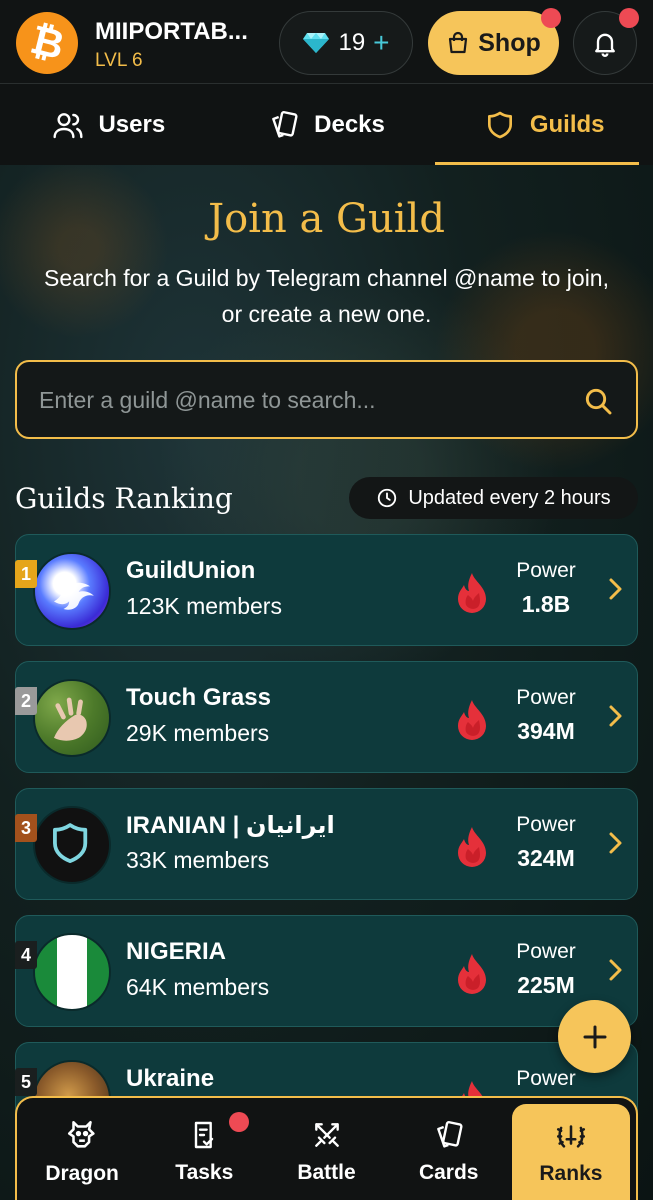  Describe the element at coordinates (204, 1135) in the screenshot. I see `tasks-icon` at that location.